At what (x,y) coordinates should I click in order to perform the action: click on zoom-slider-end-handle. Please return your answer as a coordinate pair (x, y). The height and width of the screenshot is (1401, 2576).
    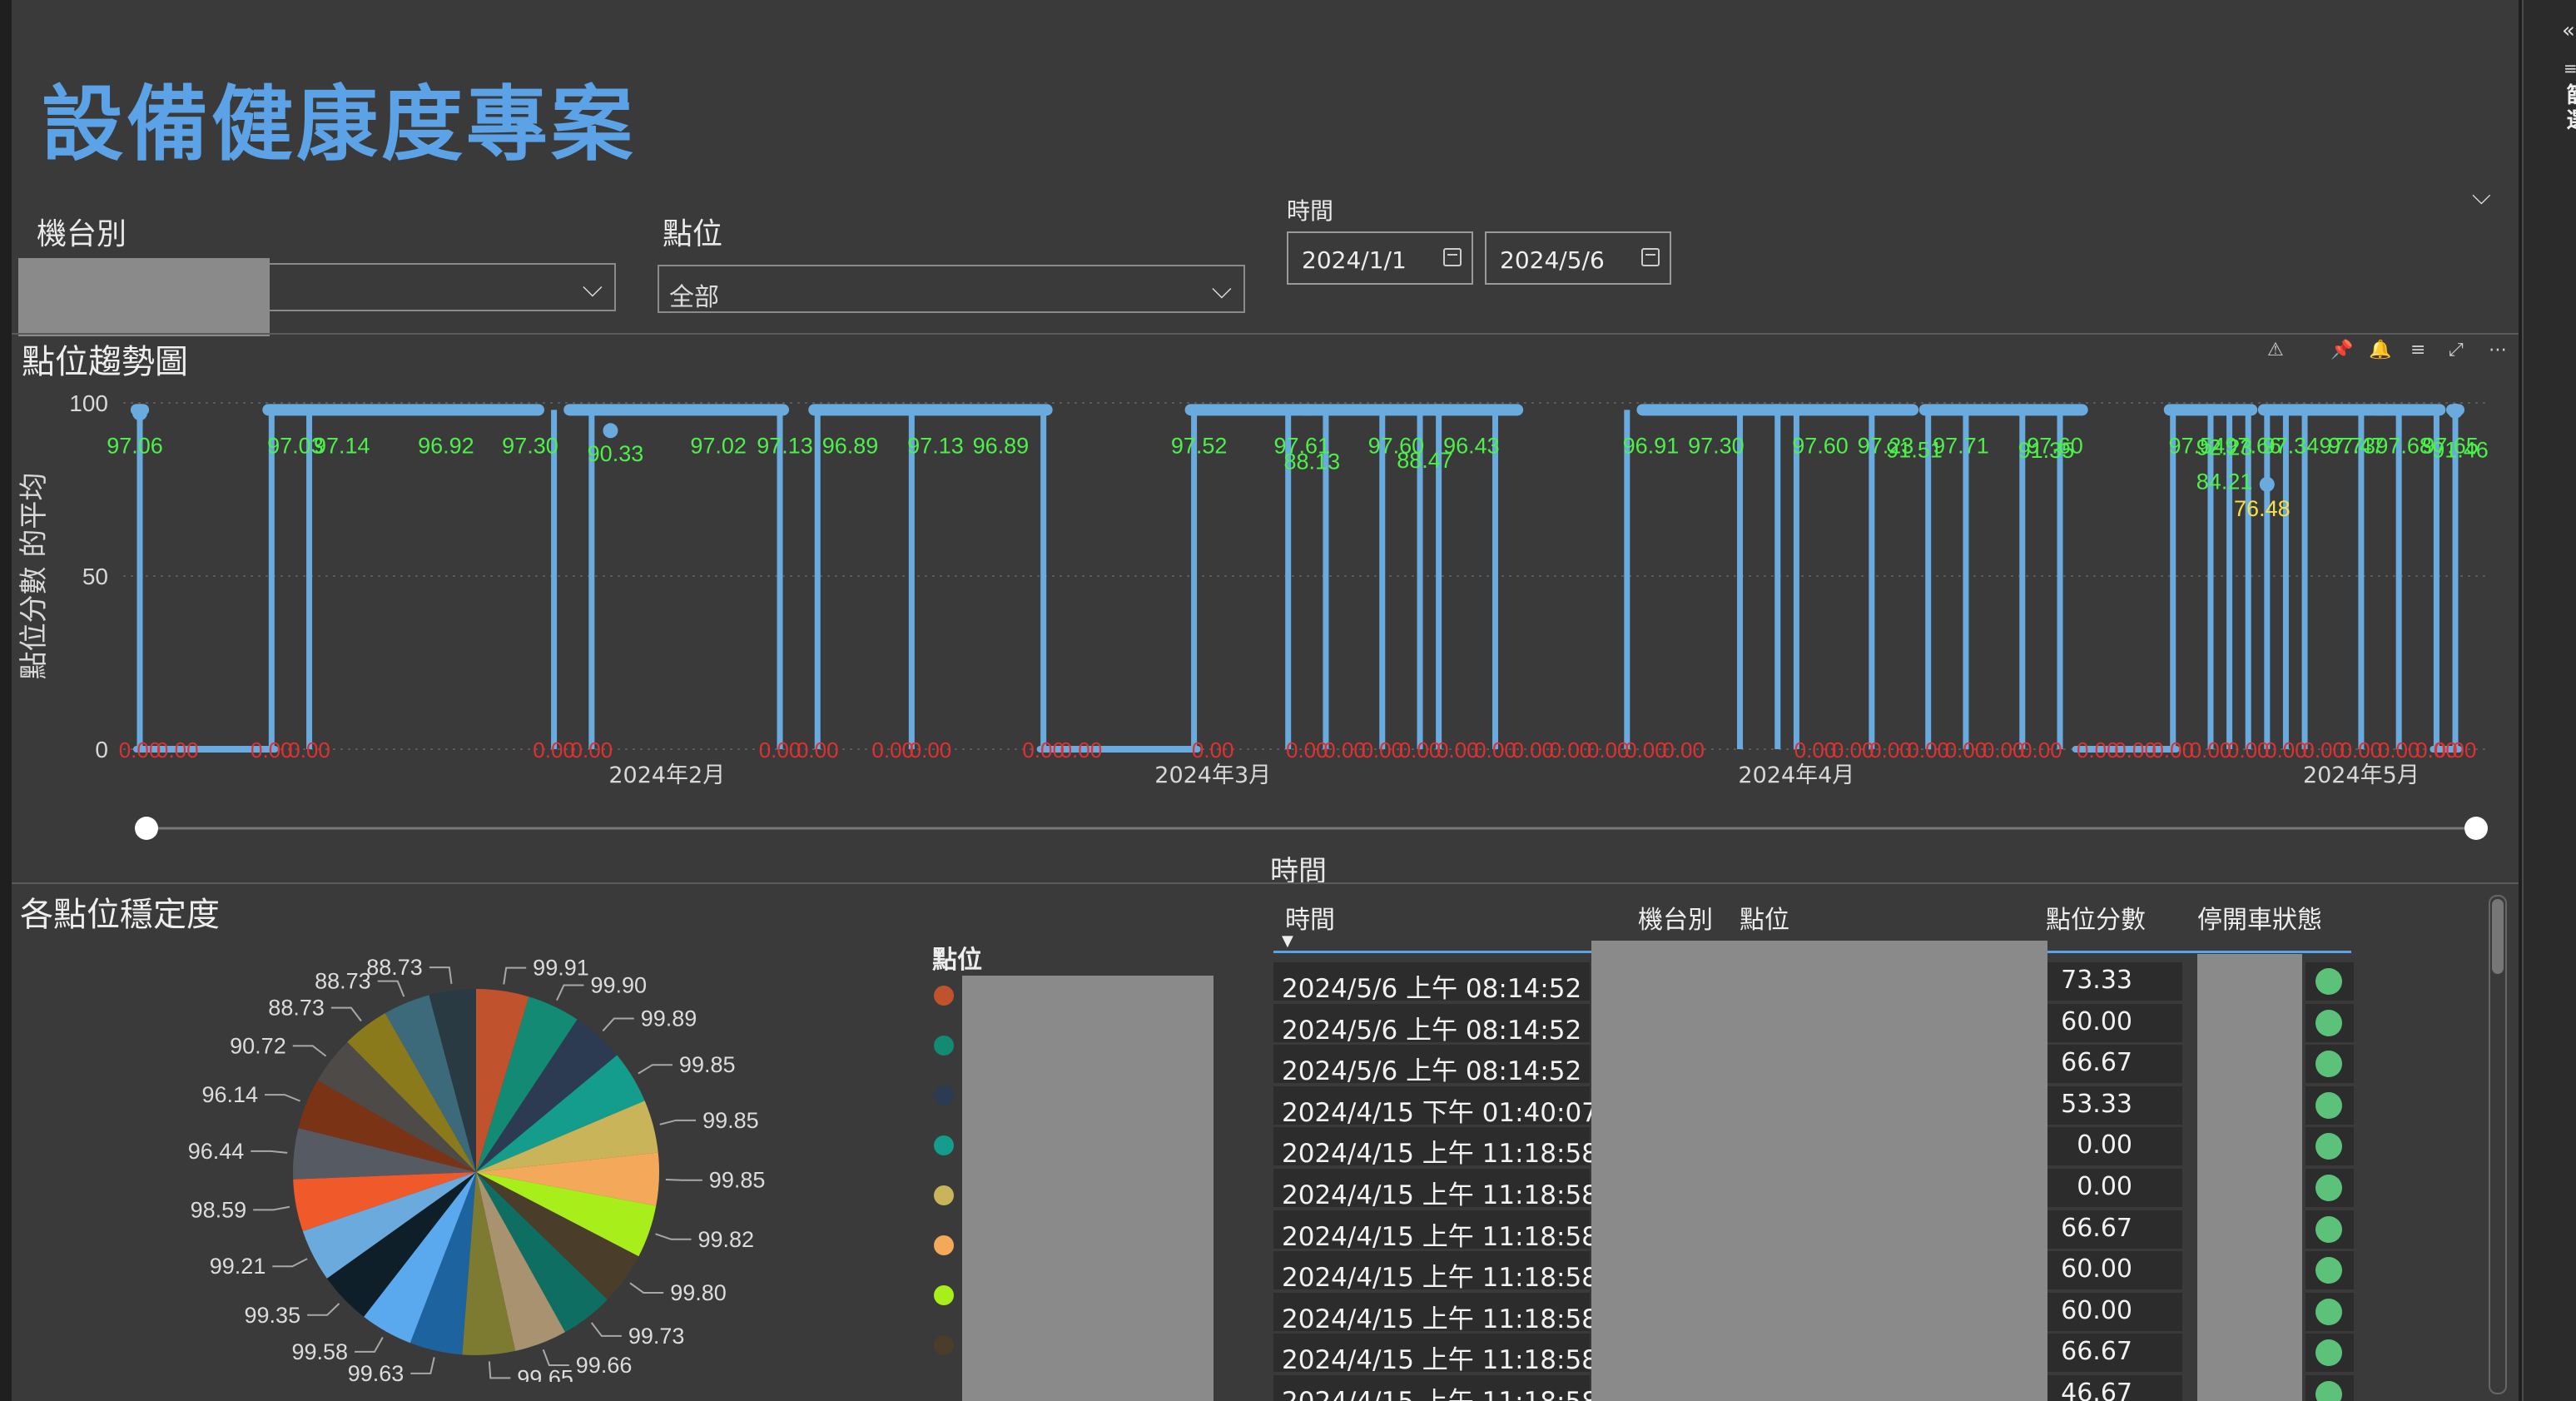
    Looking at the image, I should click on (2476, 828).